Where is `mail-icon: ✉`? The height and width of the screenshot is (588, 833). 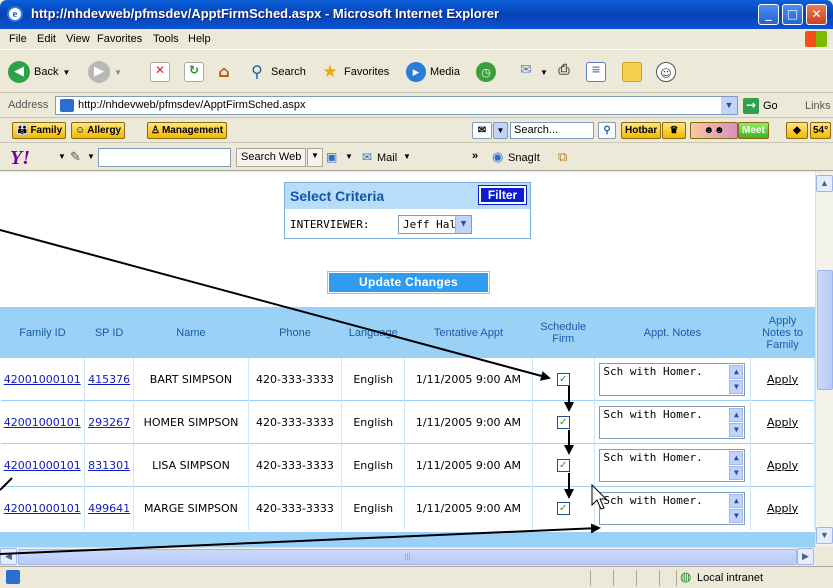
mail-icon: ✉ is located at coordinates (482, 130).